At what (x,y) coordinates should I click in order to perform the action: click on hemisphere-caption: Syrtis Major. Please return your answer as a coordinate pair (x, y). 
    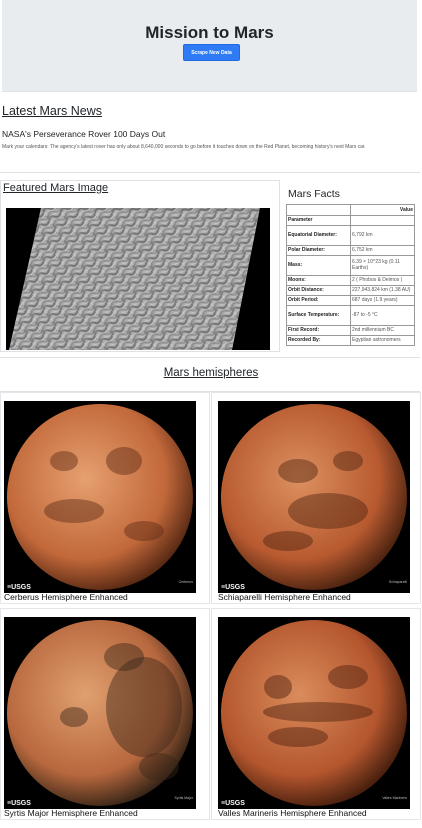
    Looking at the image, I should click on (184, 798).